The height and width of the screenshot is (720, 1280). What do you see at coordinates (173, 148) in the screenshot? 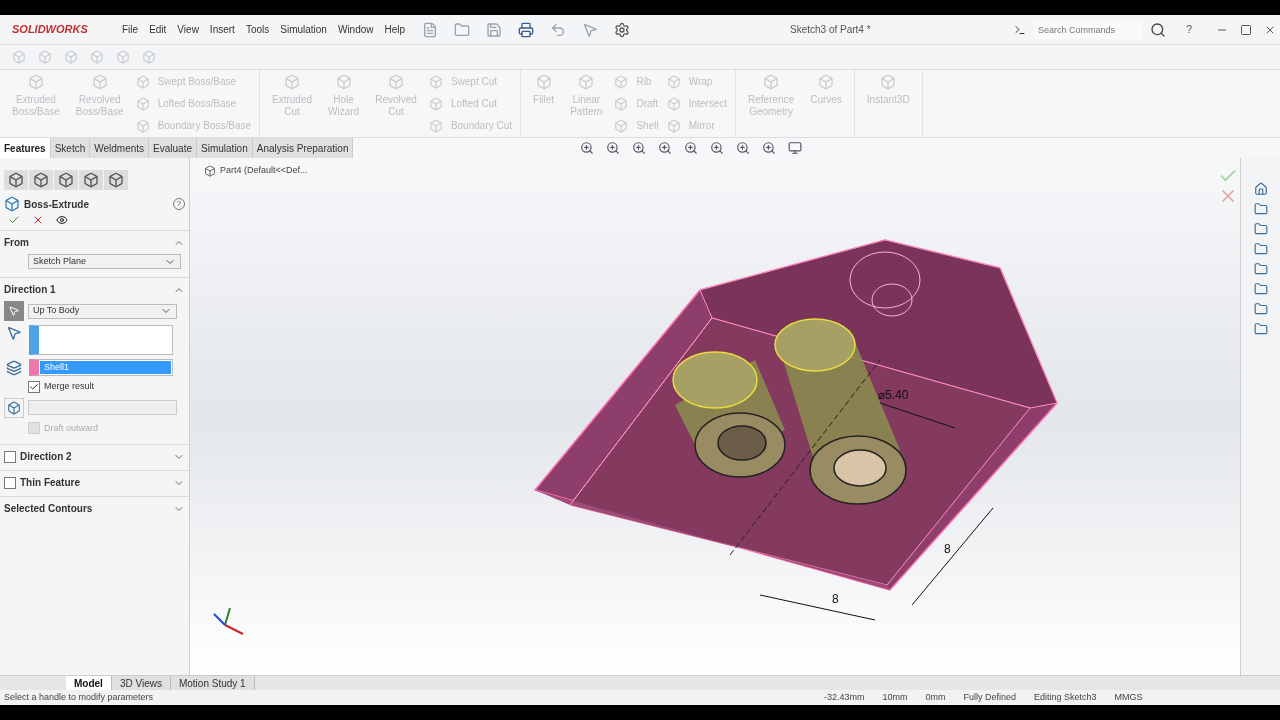
I see `command-tab: Evaluate` at bounding box center [173, 148].